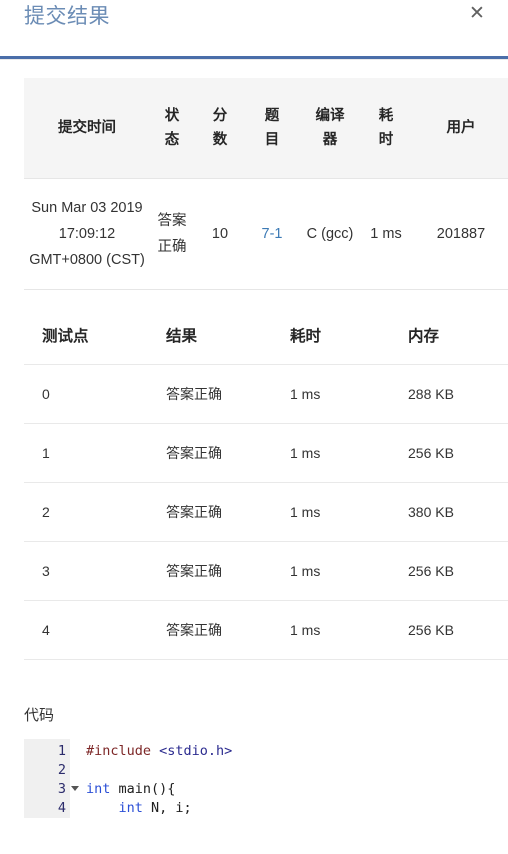 This screenshot has height=854, width=508. Describe the element at coordinates (458, 394) in the screenshot. I see `cell-testpoint-memory: 288 KB` at that location.